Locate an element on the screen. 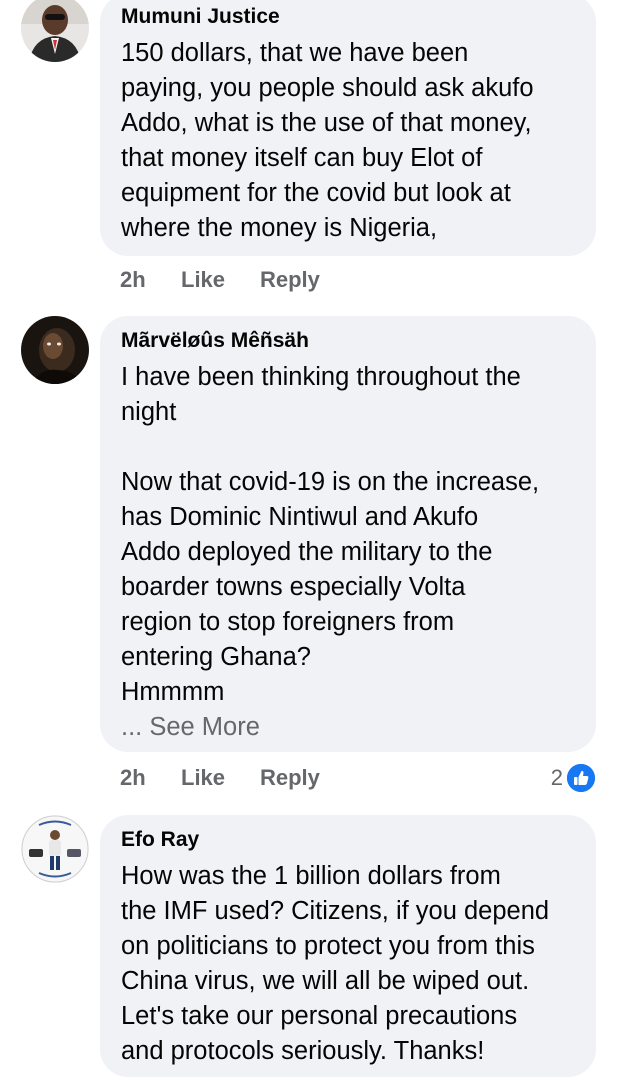  comment-author: Efo Ray is located at coordinates (351, 840).